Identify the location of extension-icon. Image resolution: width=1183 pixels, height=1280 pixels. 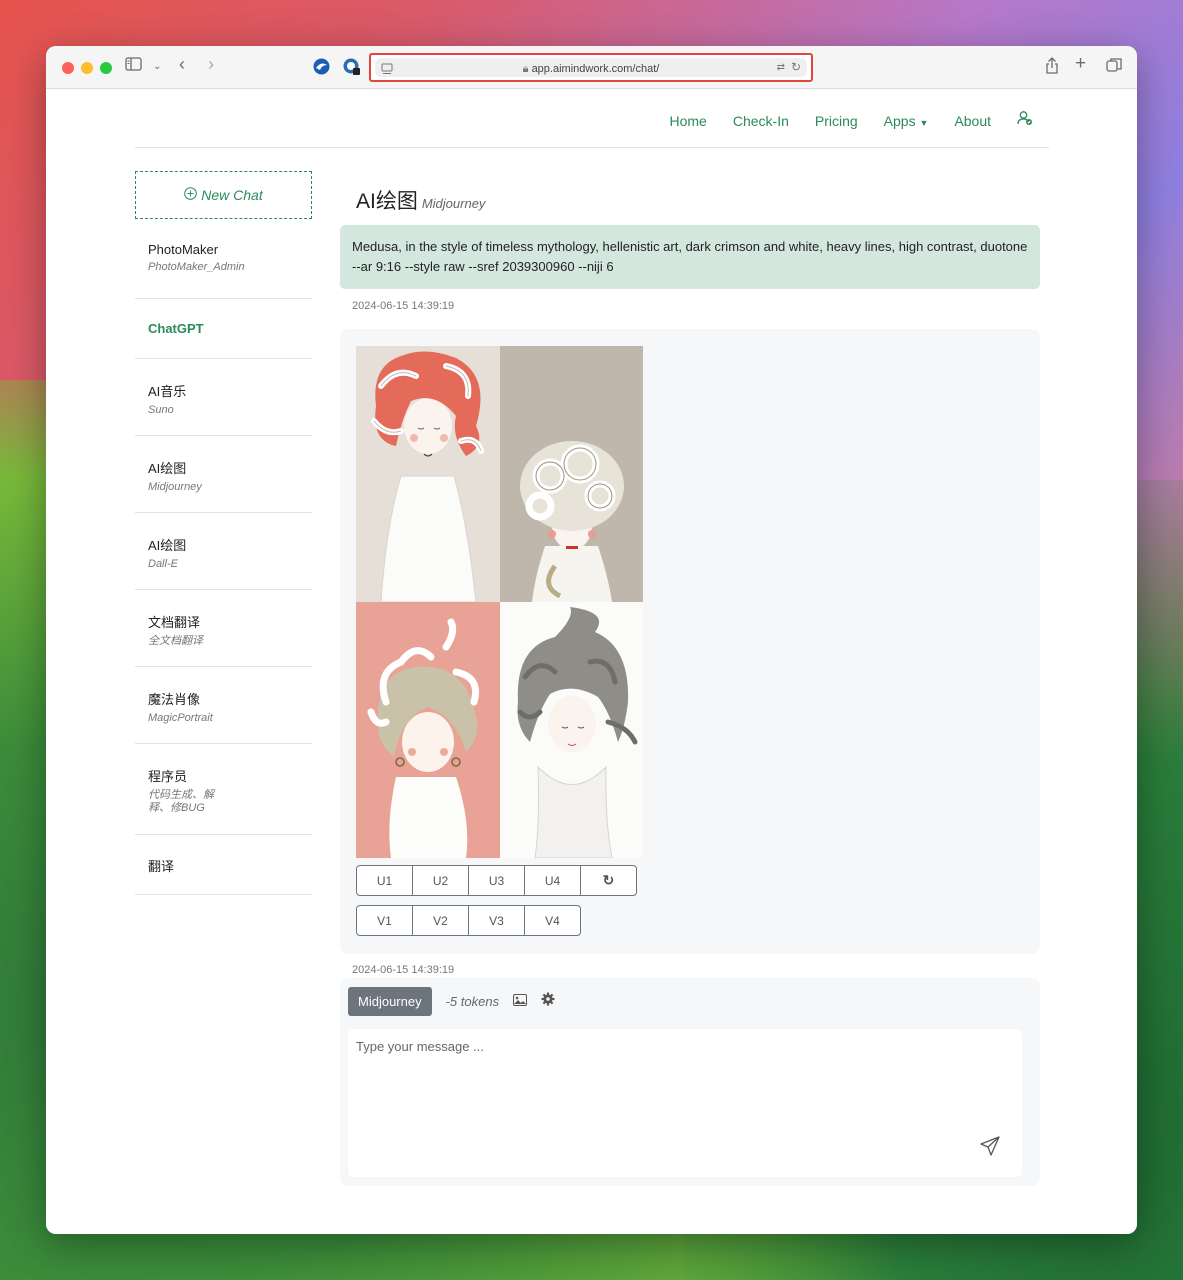
(321, 69).